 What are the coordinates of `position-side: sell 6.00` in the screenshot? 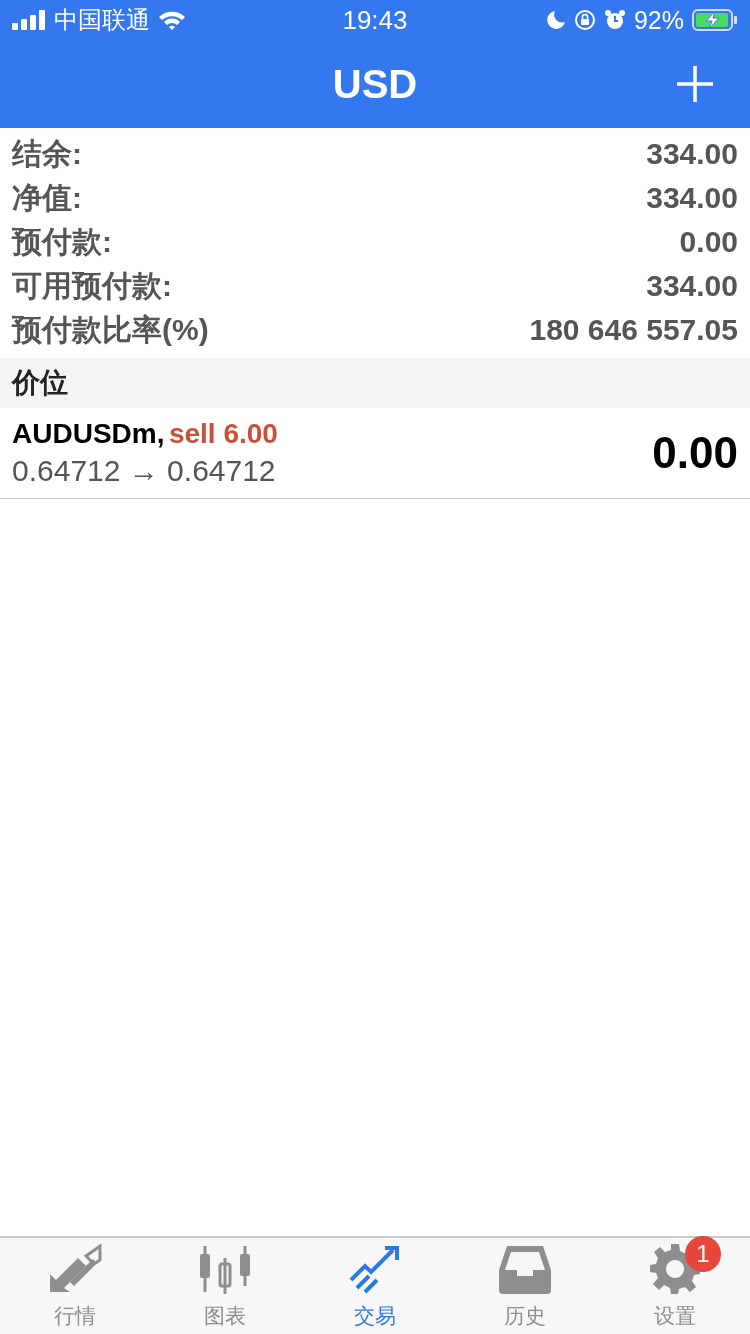 It's located at (223, 433).